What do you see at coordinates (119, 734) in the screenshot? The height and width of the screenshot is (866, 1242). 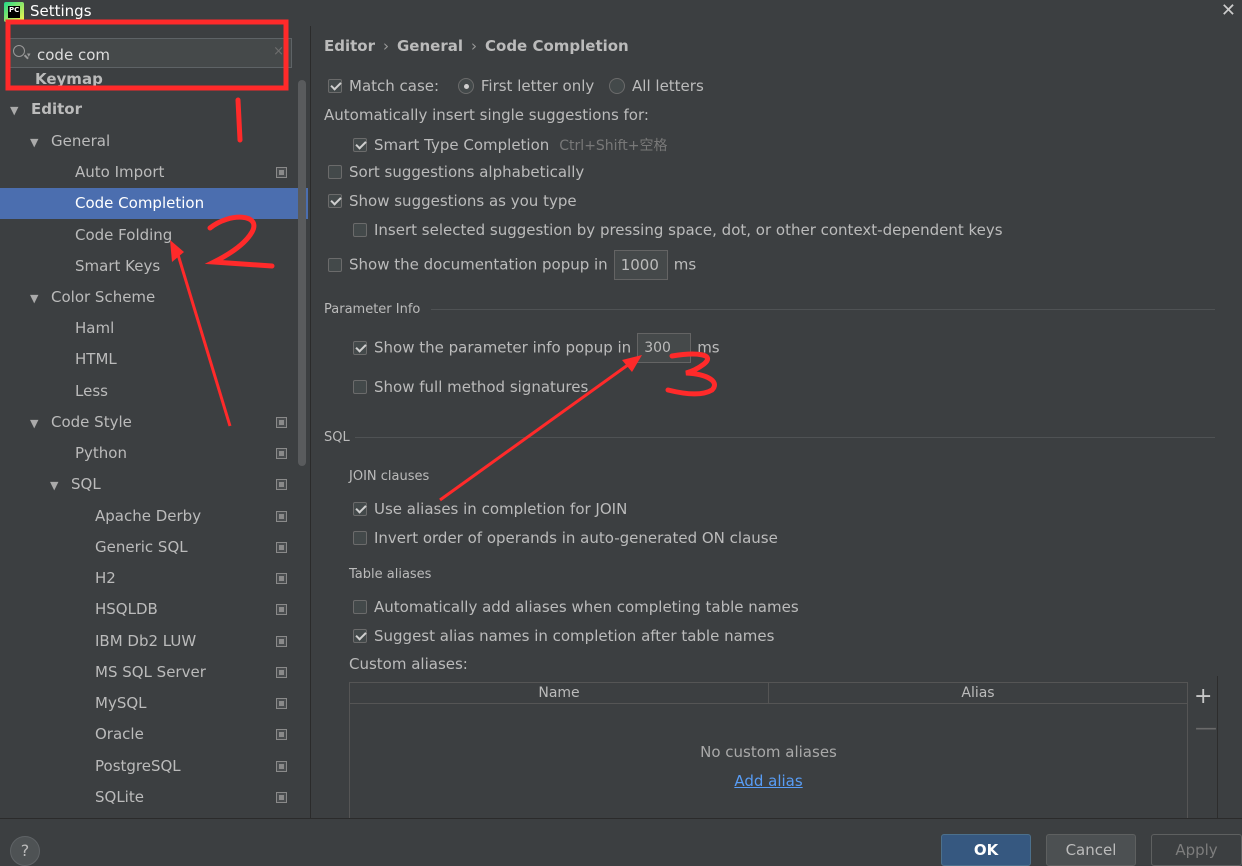 I see `tree-item-label: Oracle` at bounding box center [119, 734].